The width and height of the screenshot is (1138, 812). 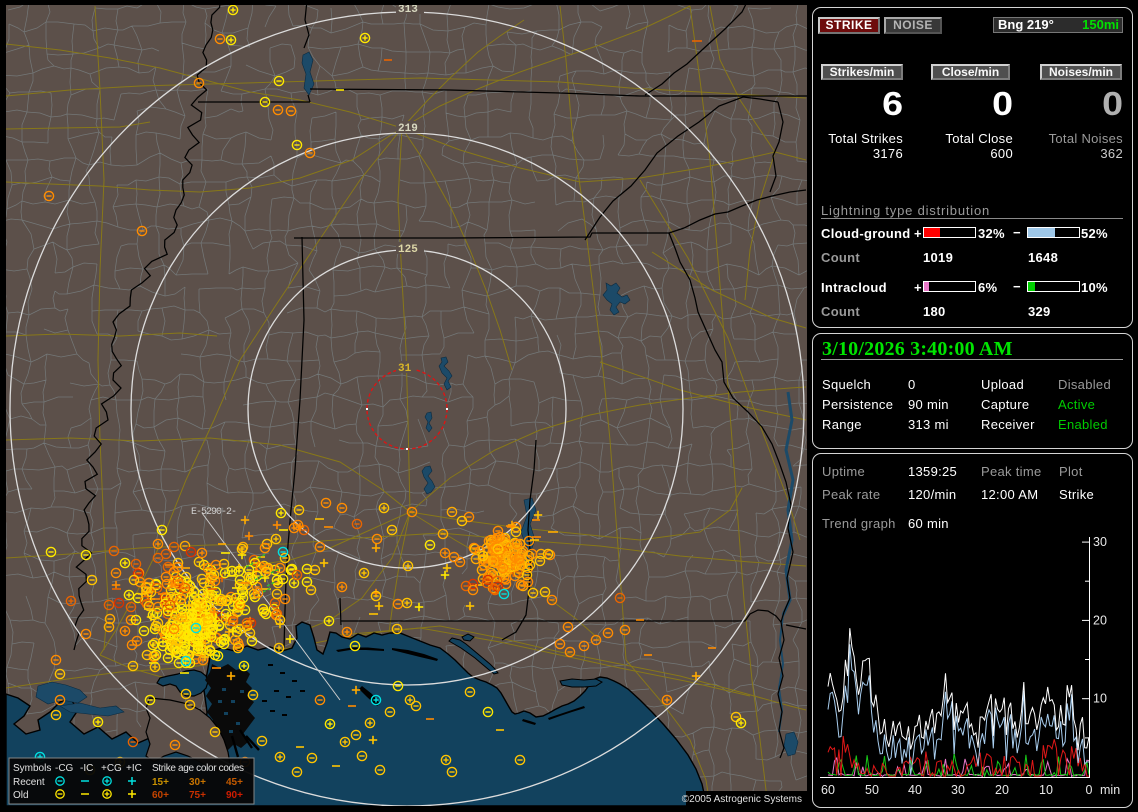 I want to click on svg-text: 219, so click(x=408, y=129).